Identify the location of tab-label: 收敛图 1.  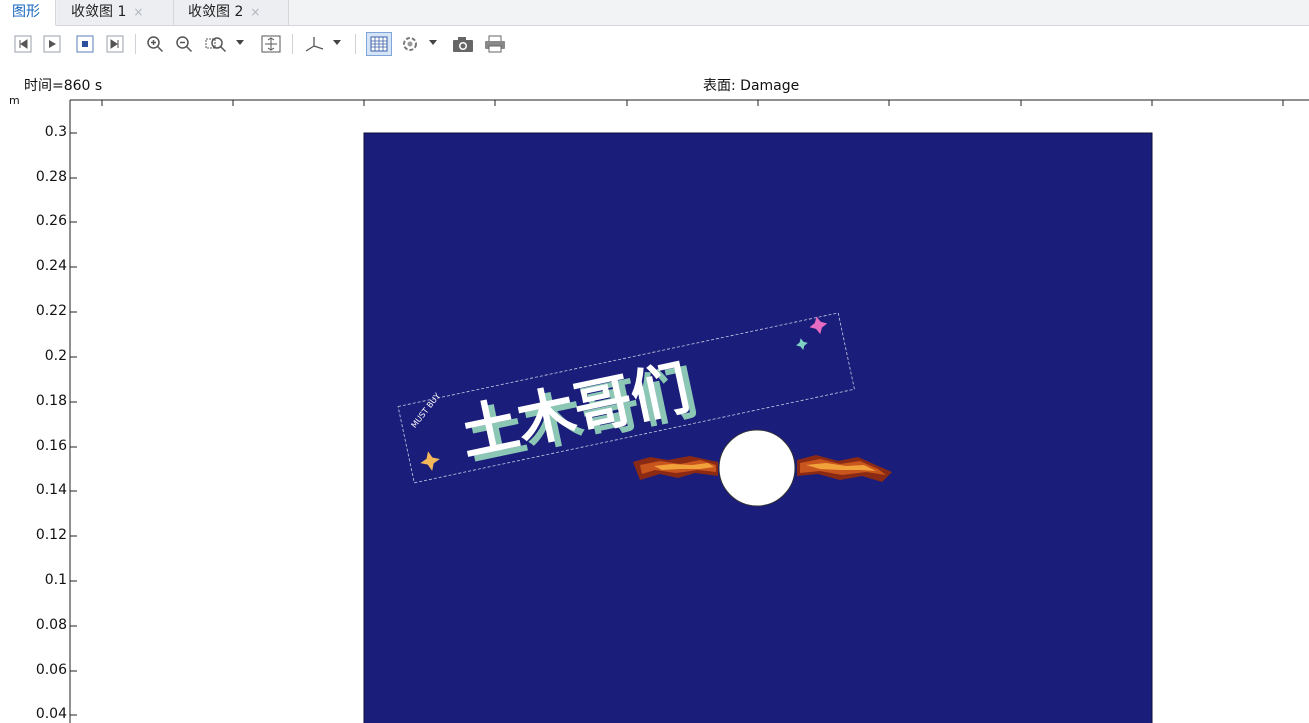
(99, 12).